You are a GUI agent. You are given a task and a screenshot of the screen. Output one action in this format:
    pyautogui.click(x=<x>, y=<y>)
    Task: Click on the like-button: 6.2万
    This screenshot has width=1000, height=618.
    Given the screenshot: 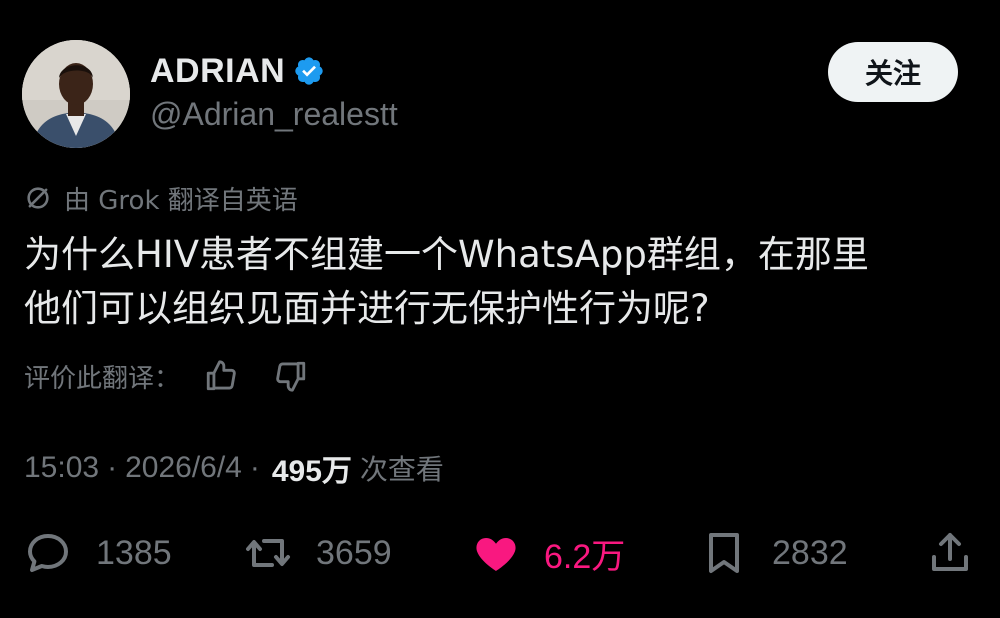 What is the action you would take?
    pyautogui.click(x=548, y=553)
    